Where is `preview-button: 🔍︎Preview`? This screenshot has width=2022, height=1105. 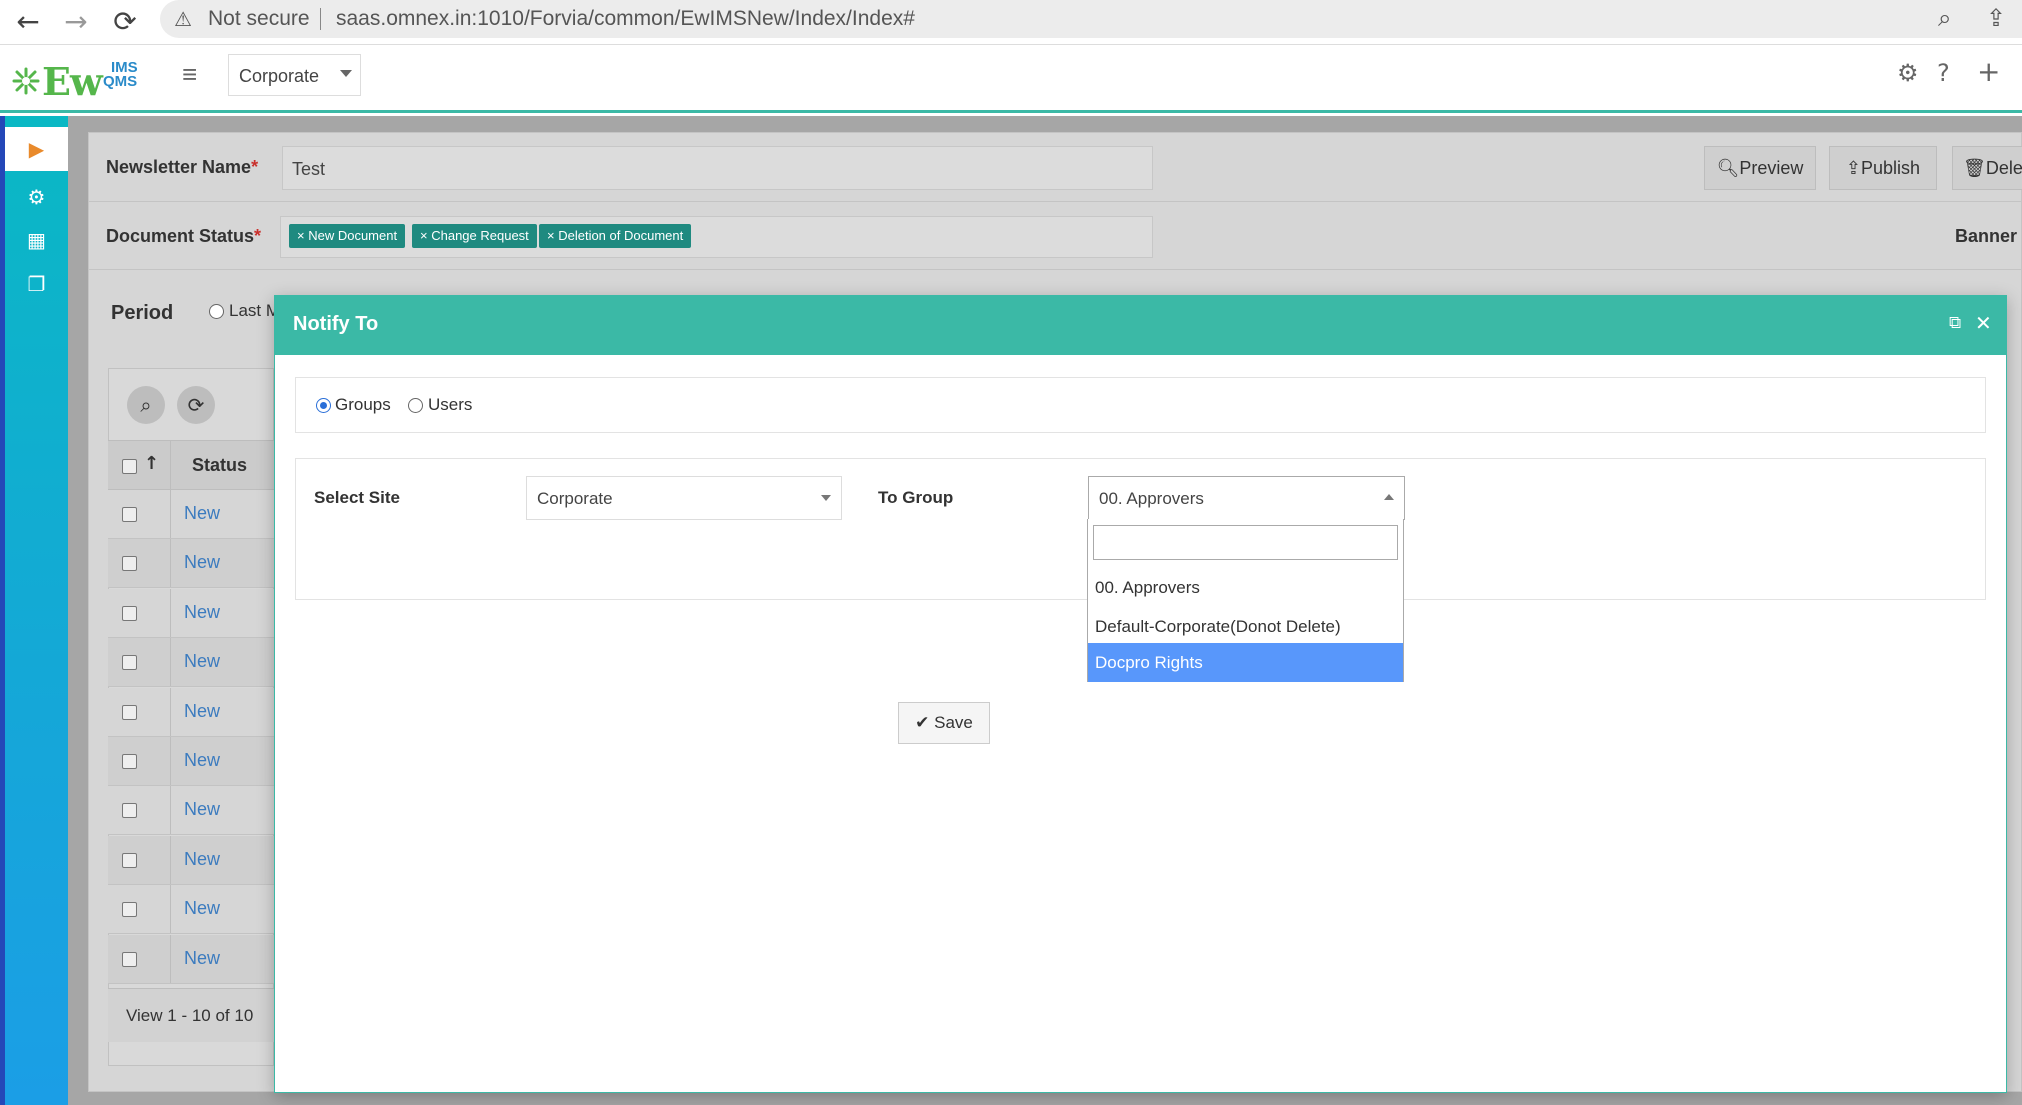 preview-button: 🔍︎Preview is located at coordinates (1760, 168).